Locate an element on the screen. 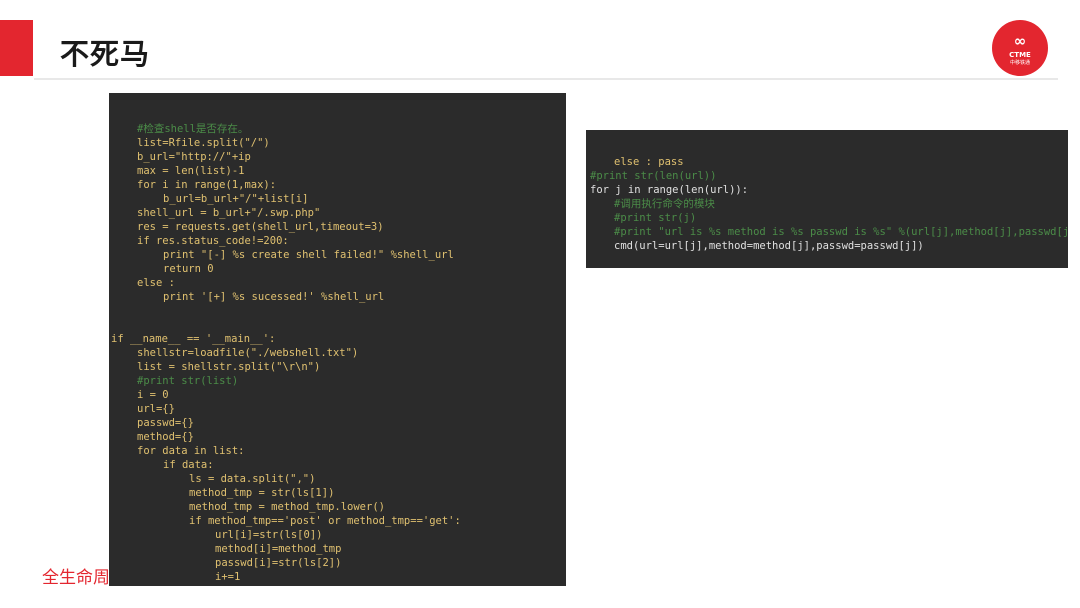 The width and height of the screenshot is (1080, 608). code-line: if res.status_code!=200: is located at coordinates (213, 241).